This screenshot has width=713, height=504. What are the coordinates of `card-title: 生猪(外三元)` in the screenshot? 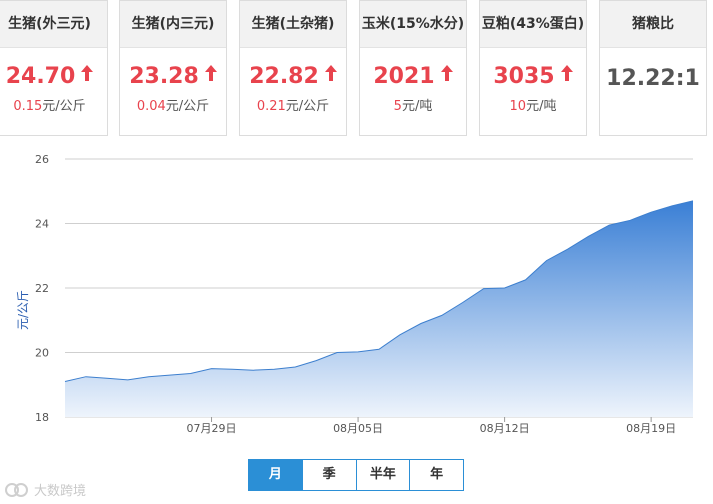 It's located at (53, 24).